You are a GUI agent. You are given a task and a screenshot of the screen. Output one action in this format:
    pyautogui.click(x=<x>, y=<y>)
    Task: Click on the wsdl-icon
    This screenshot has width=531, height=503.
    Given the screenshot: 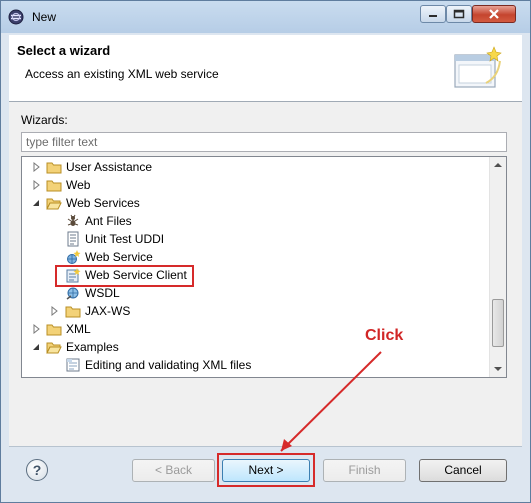 What is the action you would take?
    pyautogui.click(x=72, y=293)
    